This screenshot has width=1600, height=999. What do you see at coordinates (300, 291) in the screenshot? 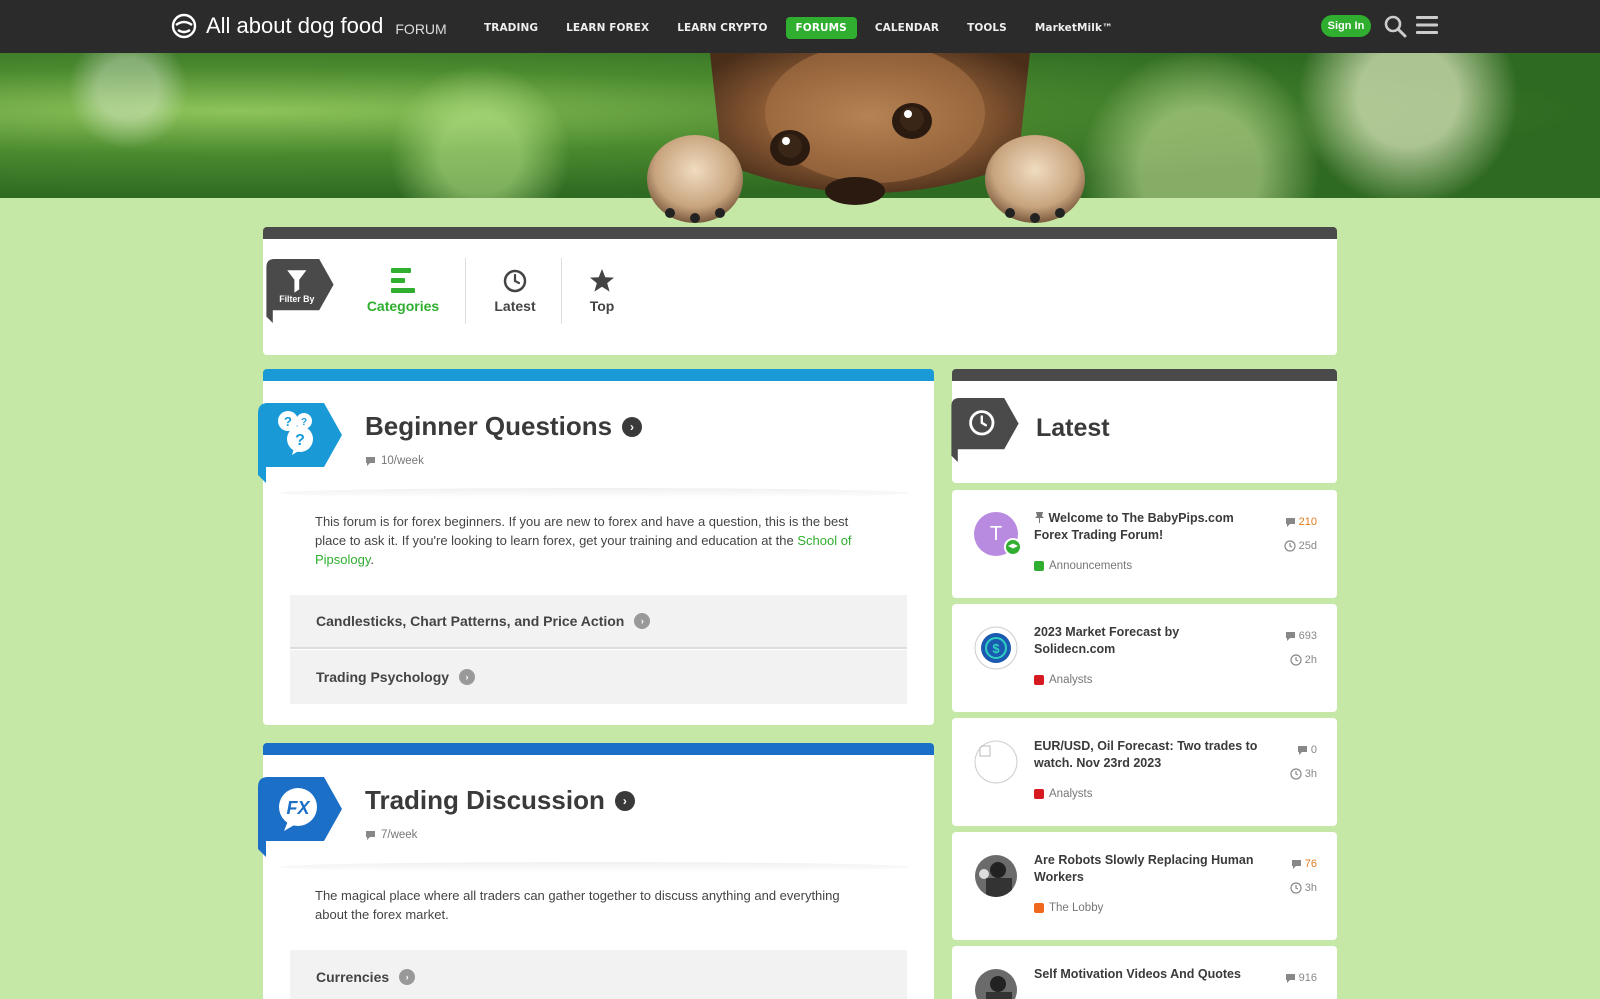
I see `filter-by-tag: Filter By` at bounding box center [300, 291].